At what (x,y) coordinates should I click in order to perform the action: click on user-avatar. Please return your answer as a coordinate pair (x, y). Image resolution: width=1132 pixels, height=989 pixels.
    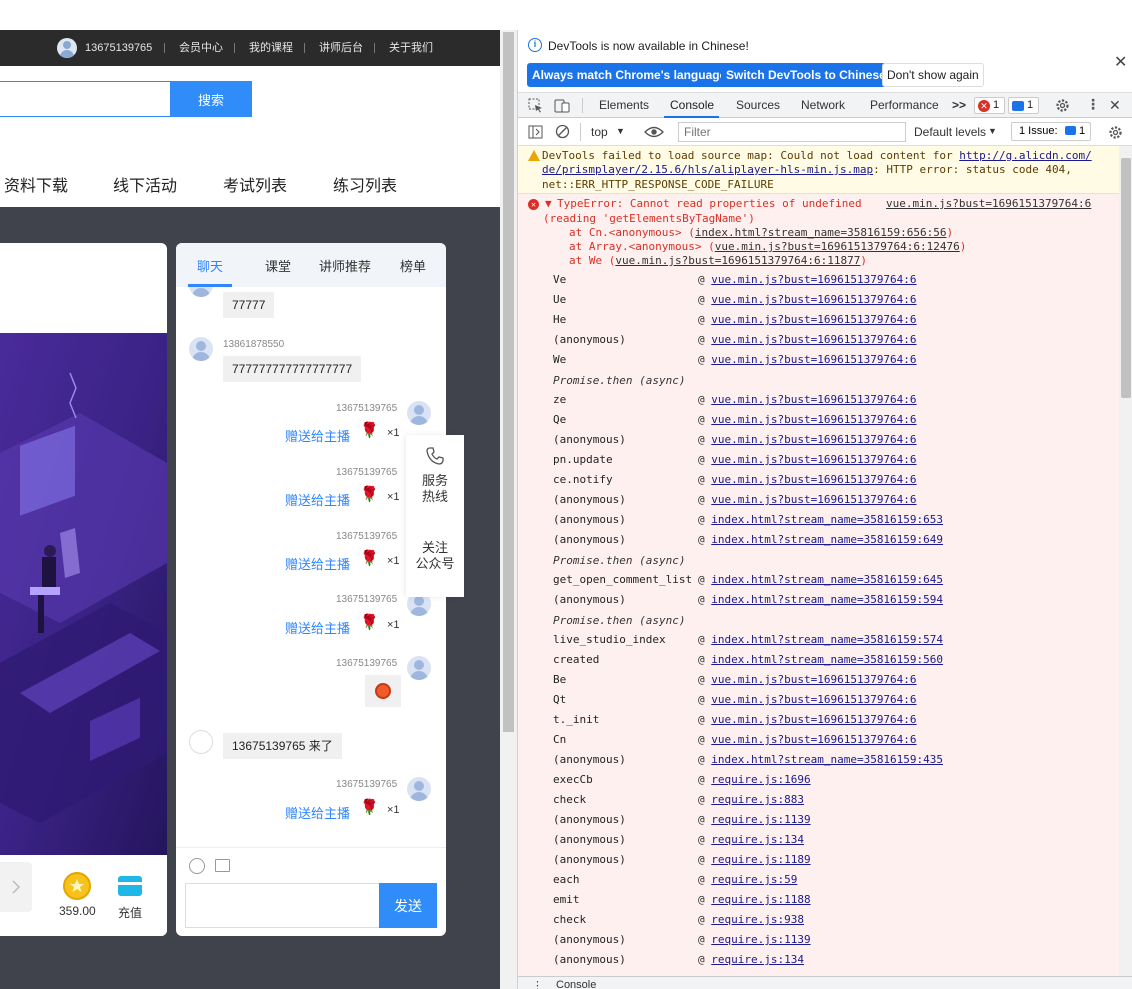
    Looking at the image, I should click on (67, 48).